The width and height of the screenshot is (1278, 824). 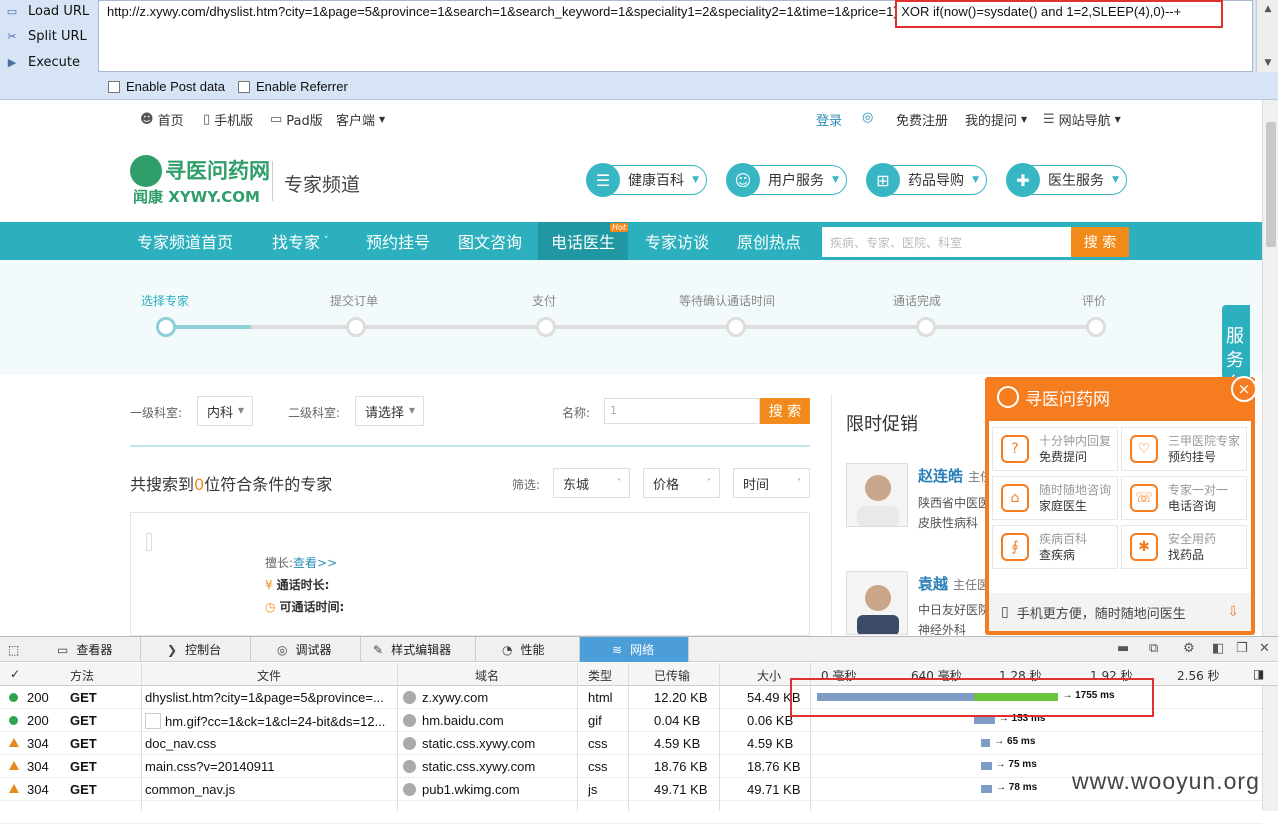 I want to click on tab-debugger: ◎ 调试器, so click(x=306, y=649).